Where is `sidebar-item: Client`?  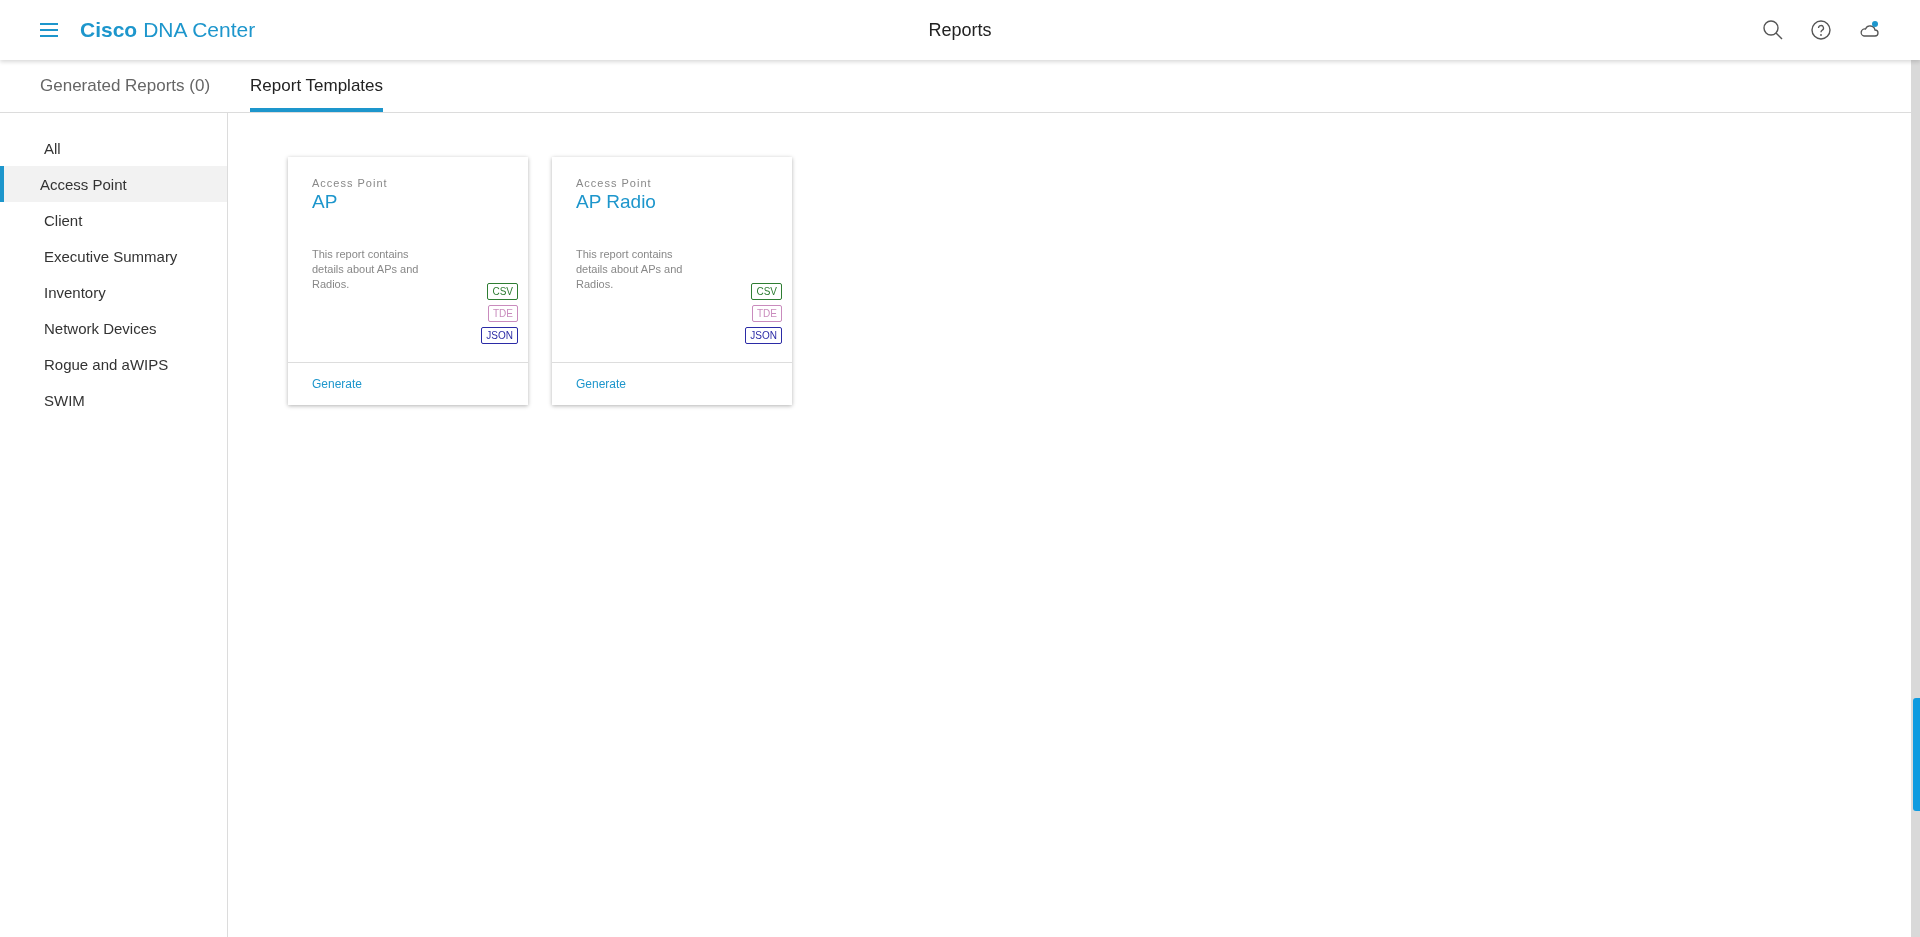
sidebar-item: Client is located at coordinates (113, 220).